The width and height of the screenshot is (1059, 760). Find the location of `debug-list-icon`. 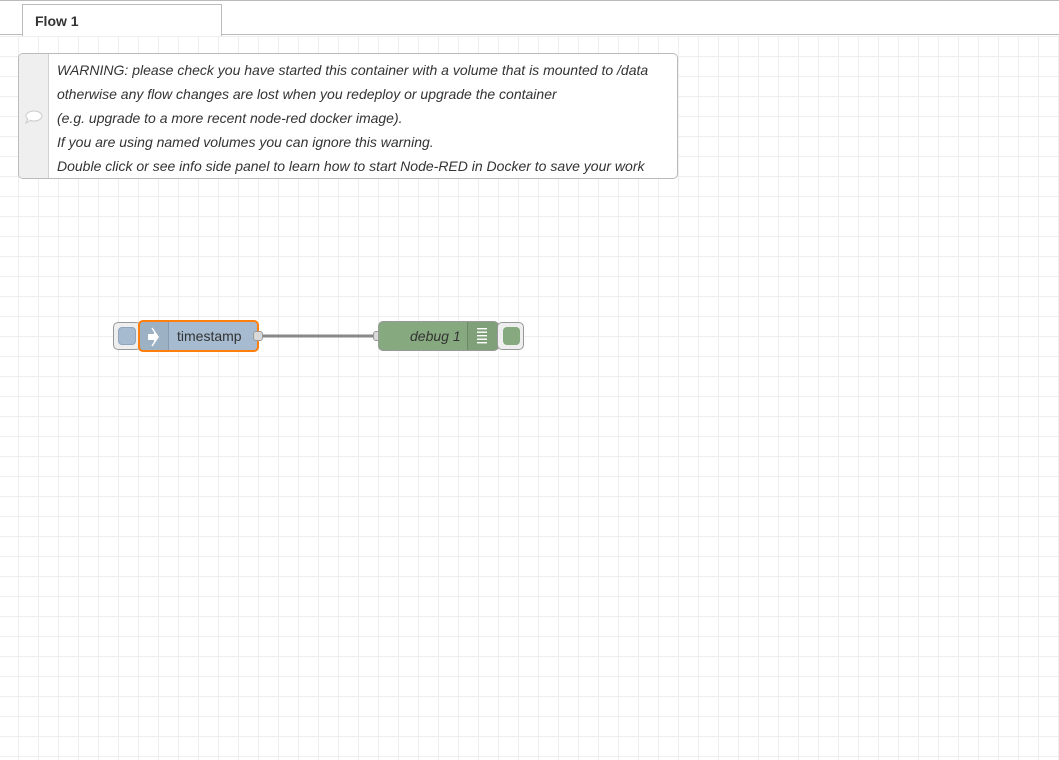

debug-list-icon is located at coordinates (482, 336).